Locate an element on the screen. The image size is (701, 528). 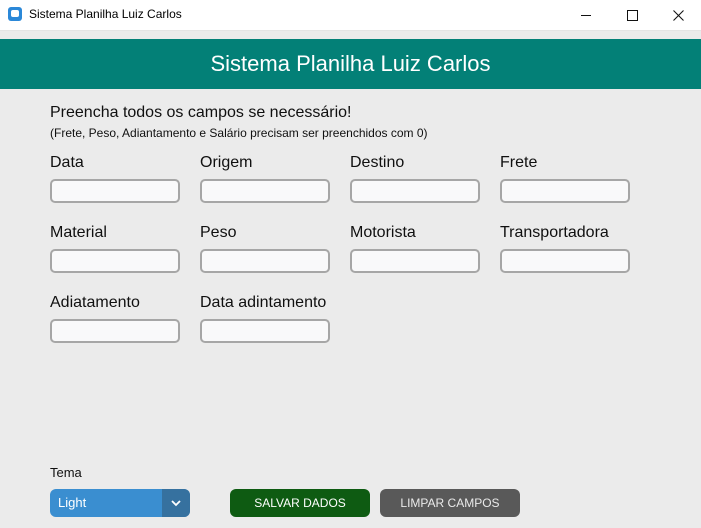
close-icon is located at coordinates (678, 15).